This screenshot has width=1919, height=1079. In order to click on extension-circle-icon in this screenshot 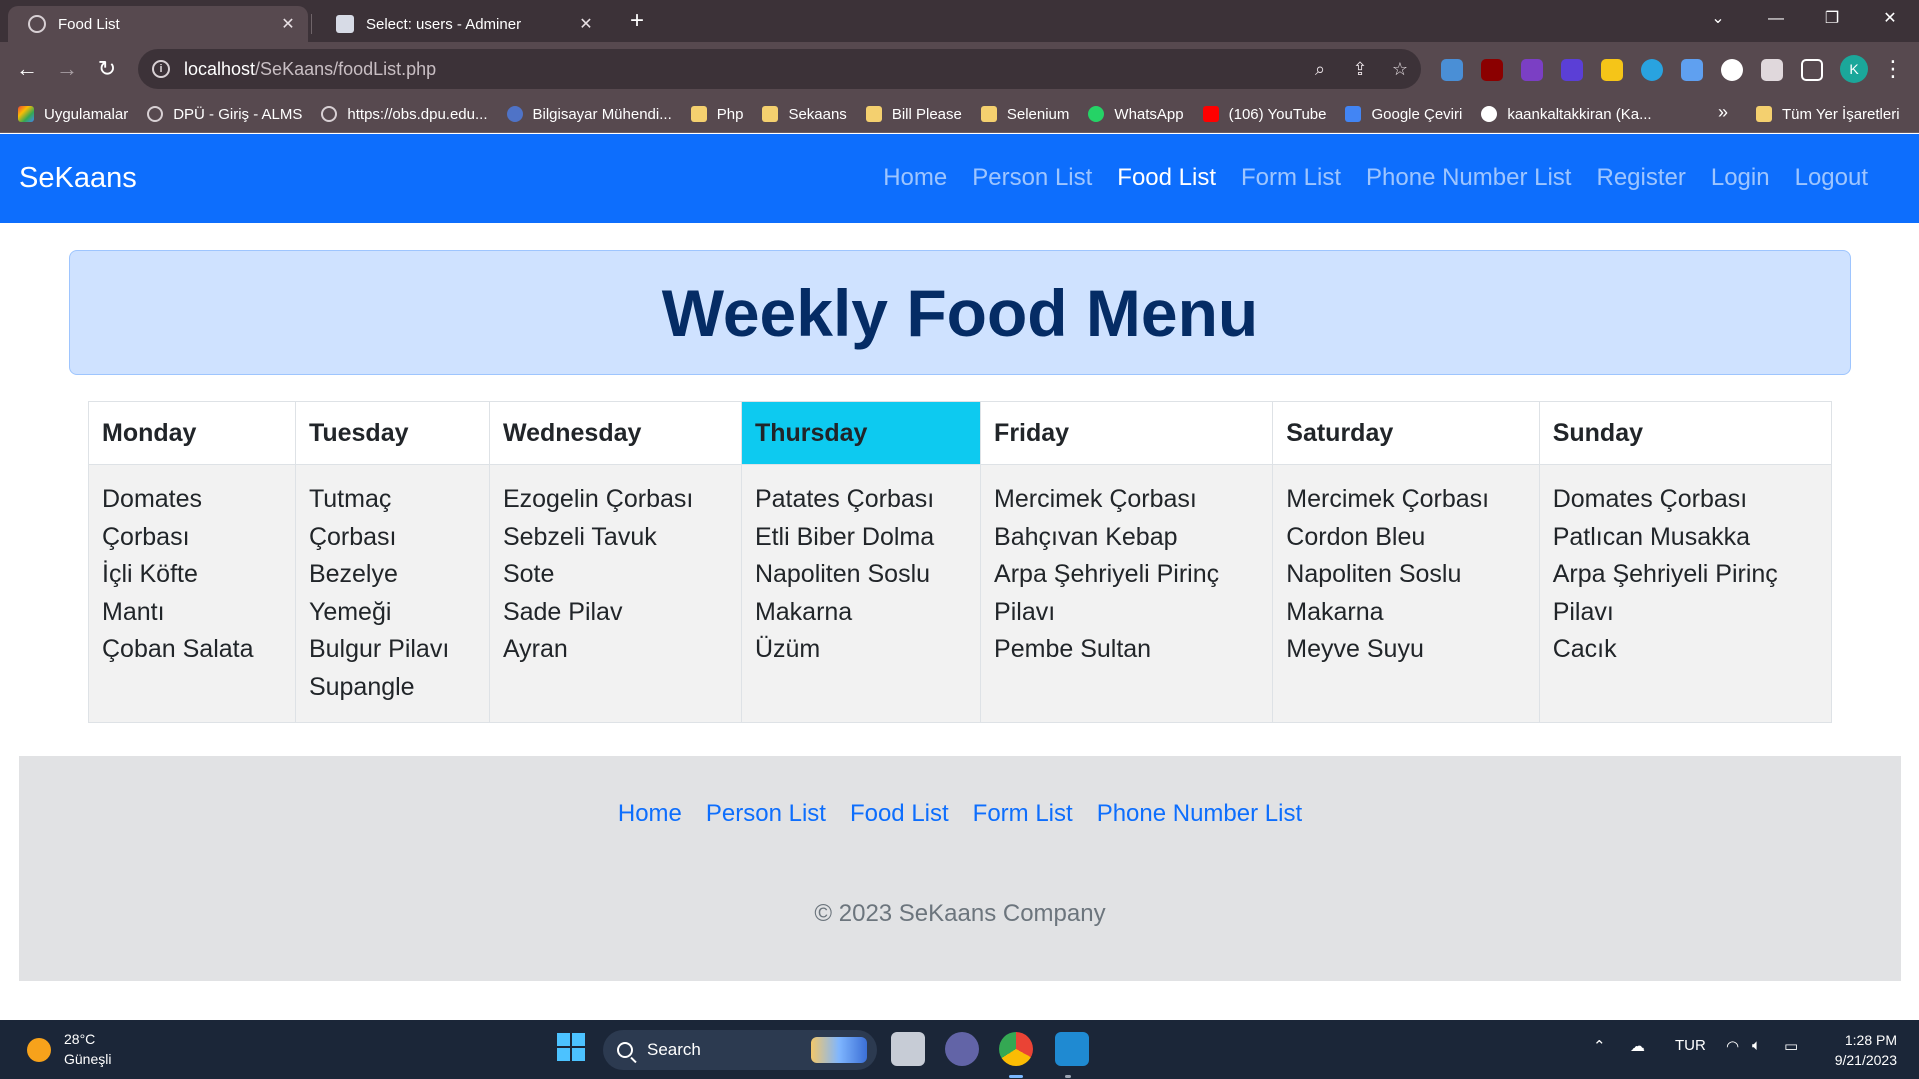, I will do `click(1732, 70)`.